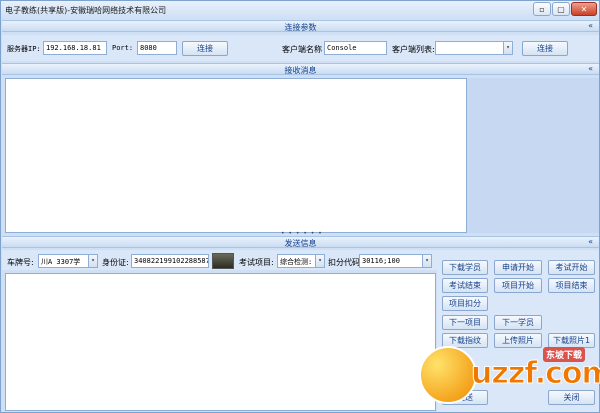  I want to click on server-ip-input: 192.168.18.81, so click(75, 48).